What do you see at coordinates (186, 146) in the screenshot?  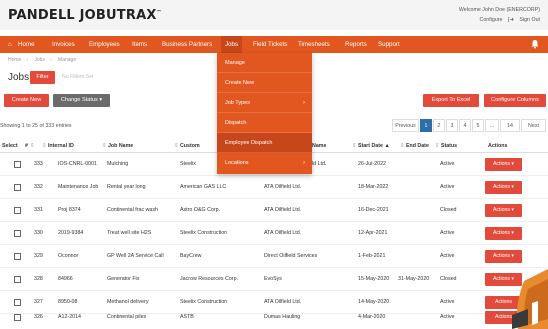 I see `col-customer: ⇕ Custom` at bounding box center [186, 146].